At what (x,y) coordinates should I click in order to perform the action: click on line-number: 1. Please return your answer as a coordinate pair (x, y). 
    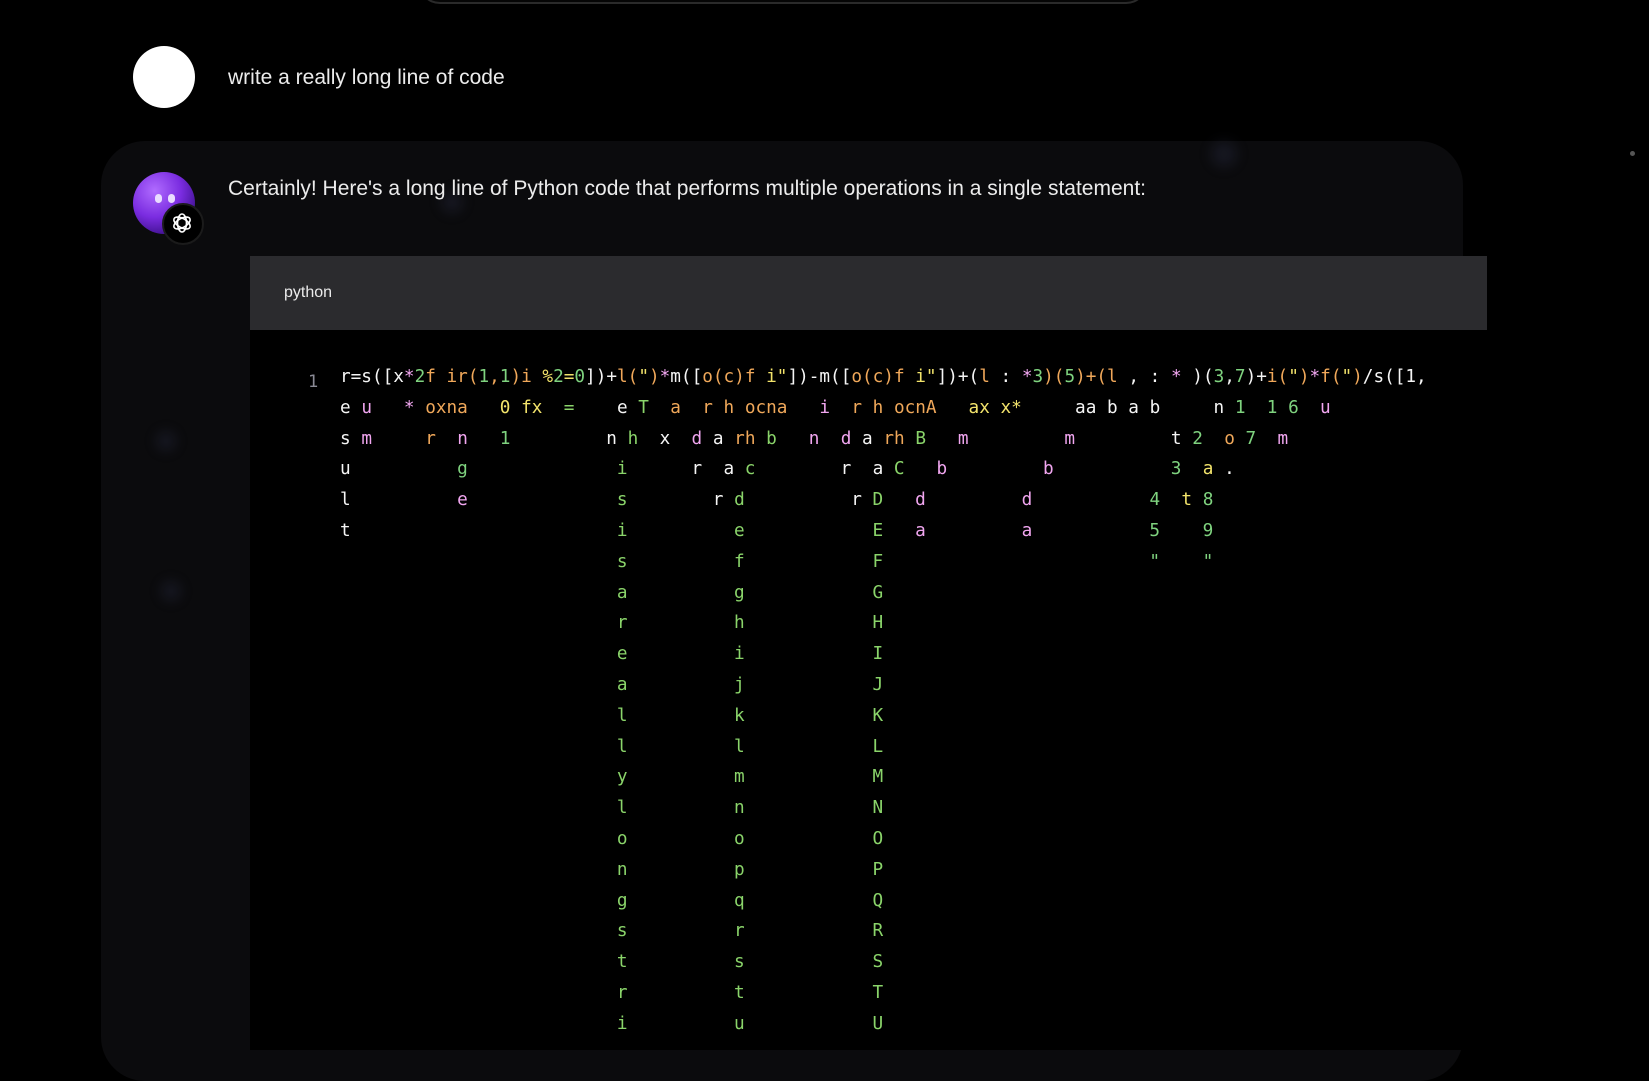
    Looking at the image, I should click on (313, 382).